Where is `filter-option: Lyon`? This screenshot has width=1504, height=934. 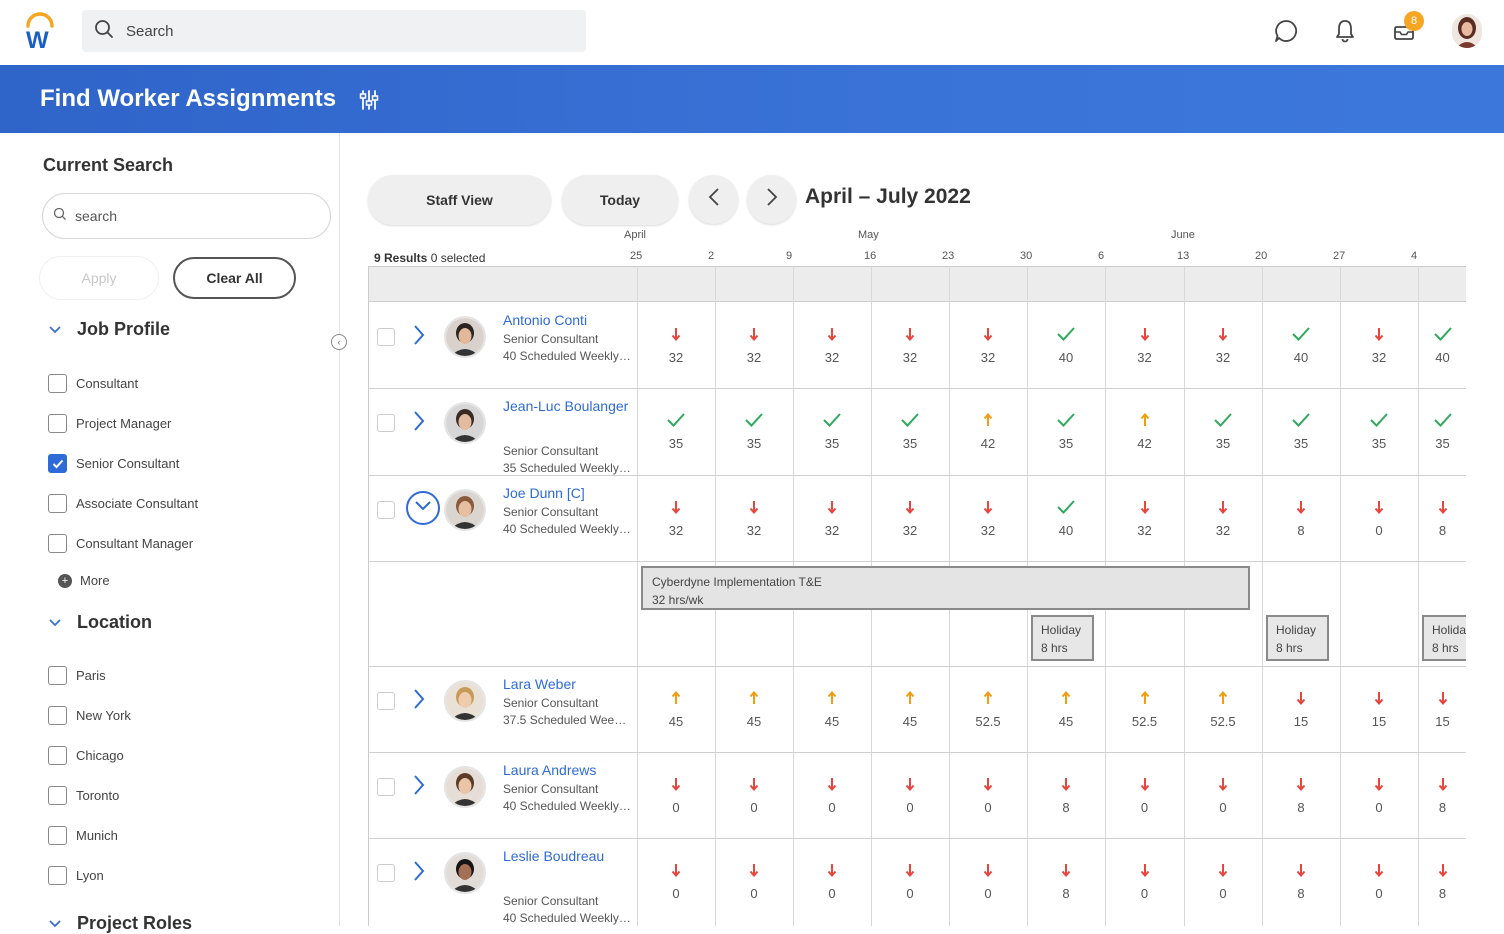
filter-option: Lyon is located at coordinates (76, 875).